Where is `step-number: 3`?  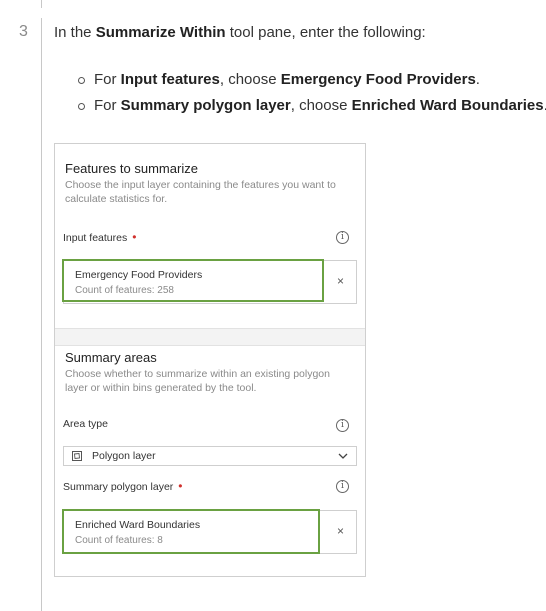
step-number: 3 is located at coordinates (23, 31).